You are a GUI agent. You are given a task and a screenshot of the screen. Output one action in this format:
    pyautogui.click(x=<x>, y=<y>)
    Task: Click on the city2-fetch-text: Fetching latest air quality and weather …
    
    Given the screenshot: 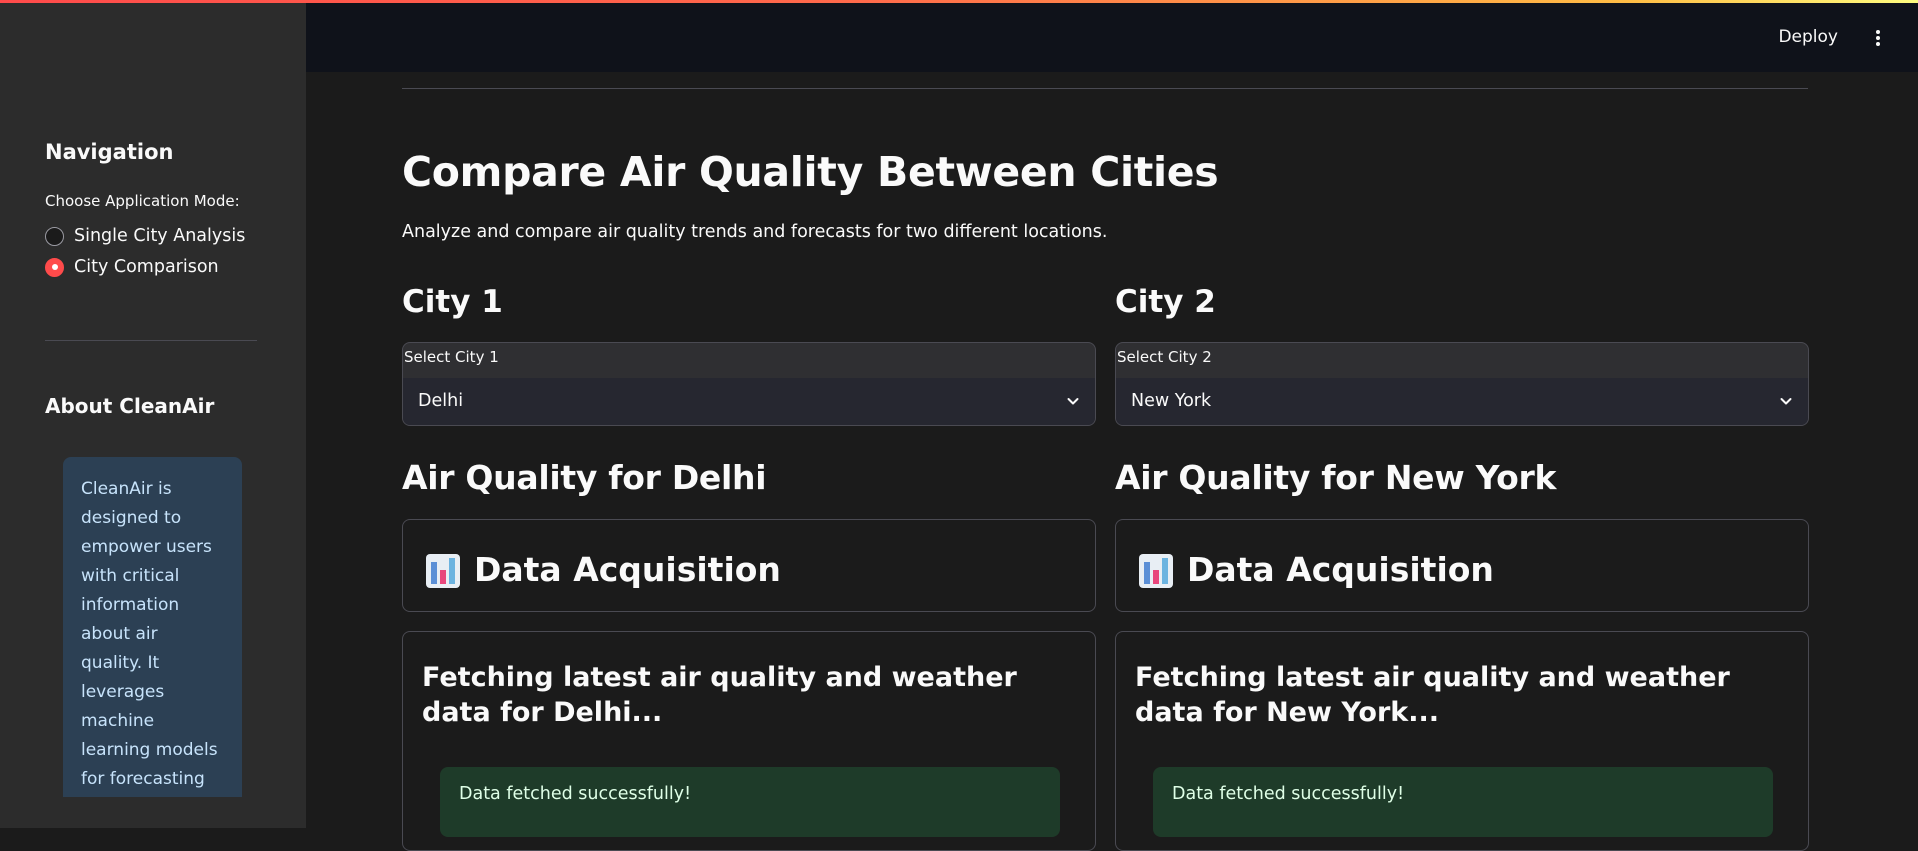 What is the action you would take?
    pyautogui.click(x=1432, y=695)
    